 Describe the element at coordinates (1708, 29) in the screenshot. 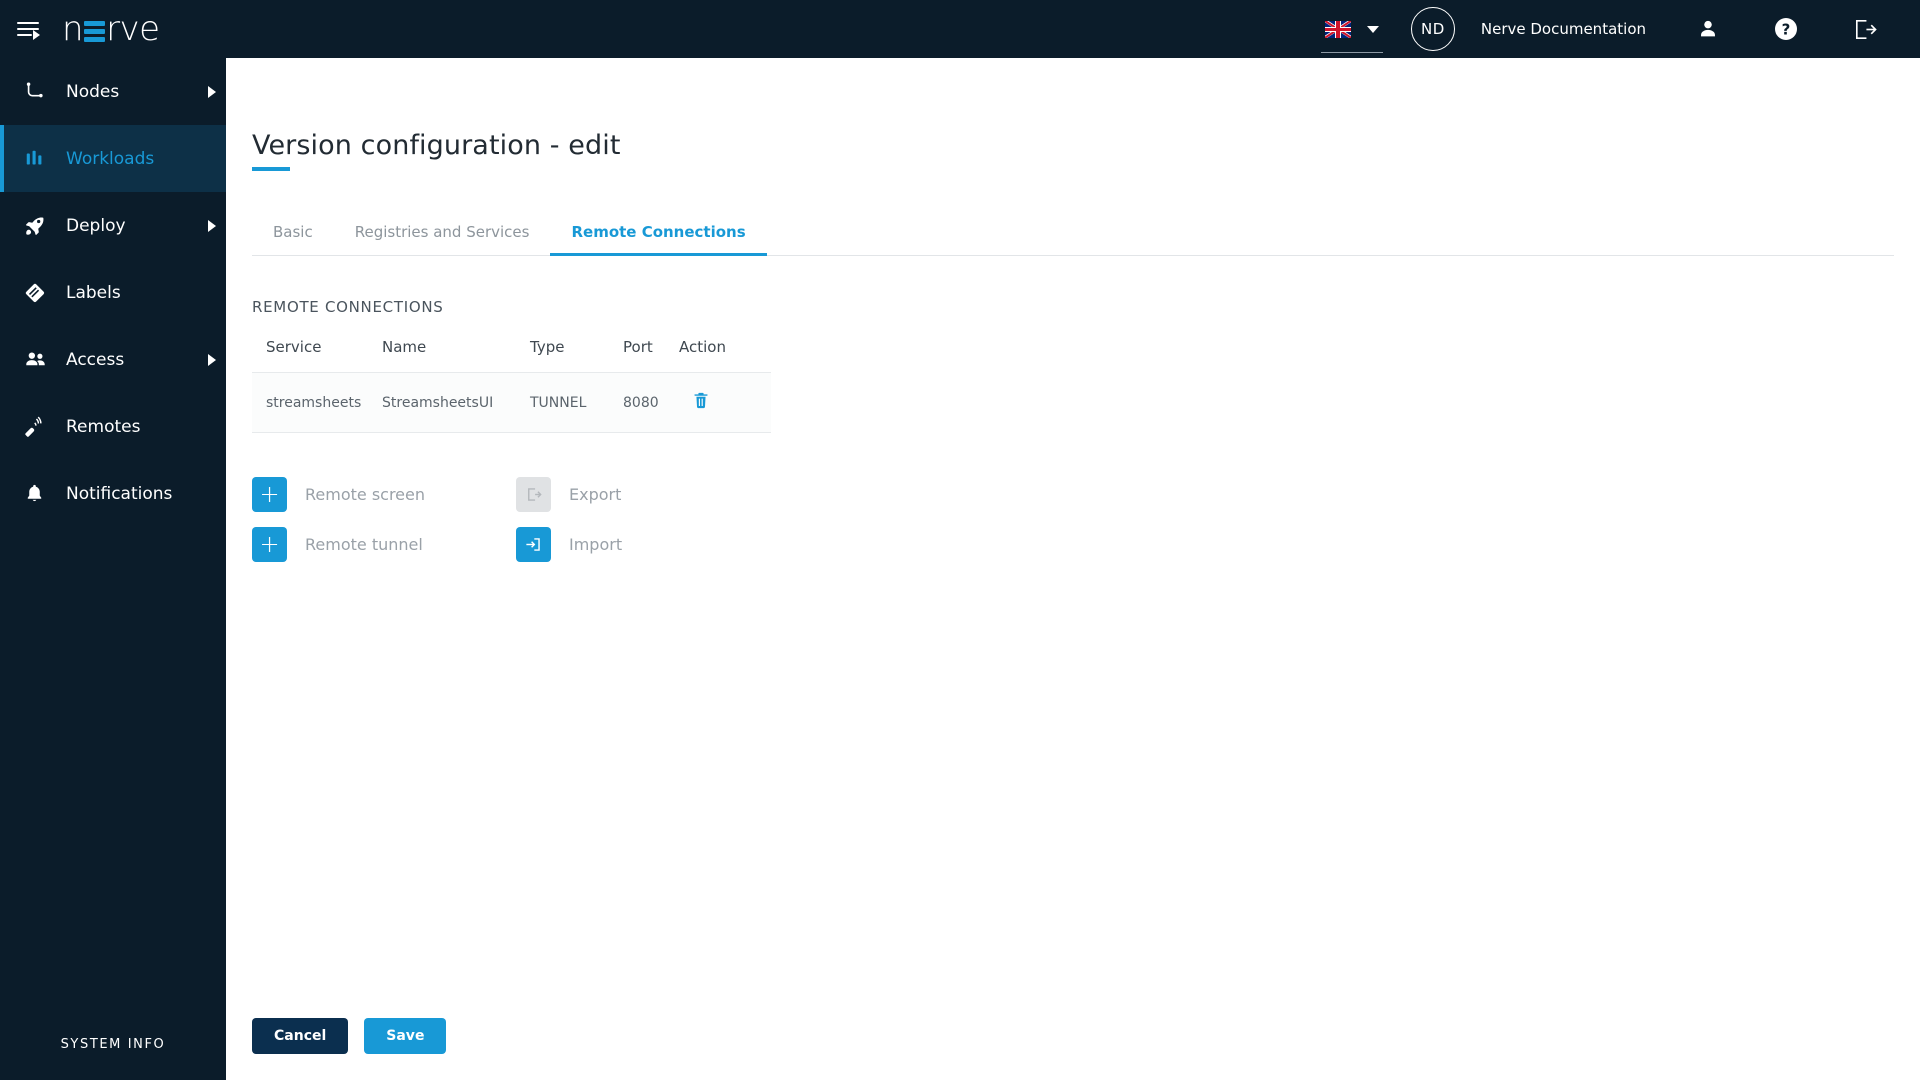

I see `person-icon` at that location.